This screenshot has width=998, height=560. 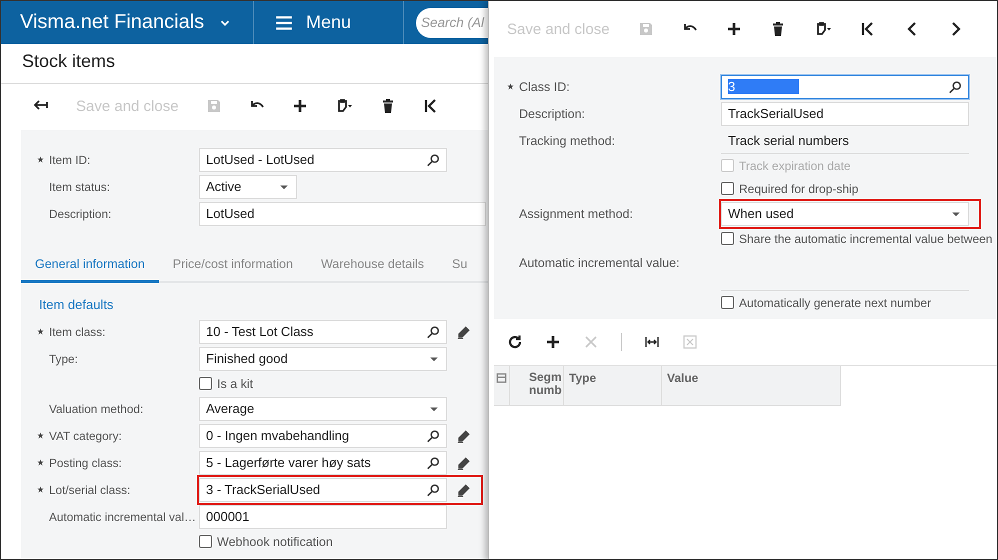 I want to click on lookup-field: LotUsed - LotUsed, so click(x=323, y=160).